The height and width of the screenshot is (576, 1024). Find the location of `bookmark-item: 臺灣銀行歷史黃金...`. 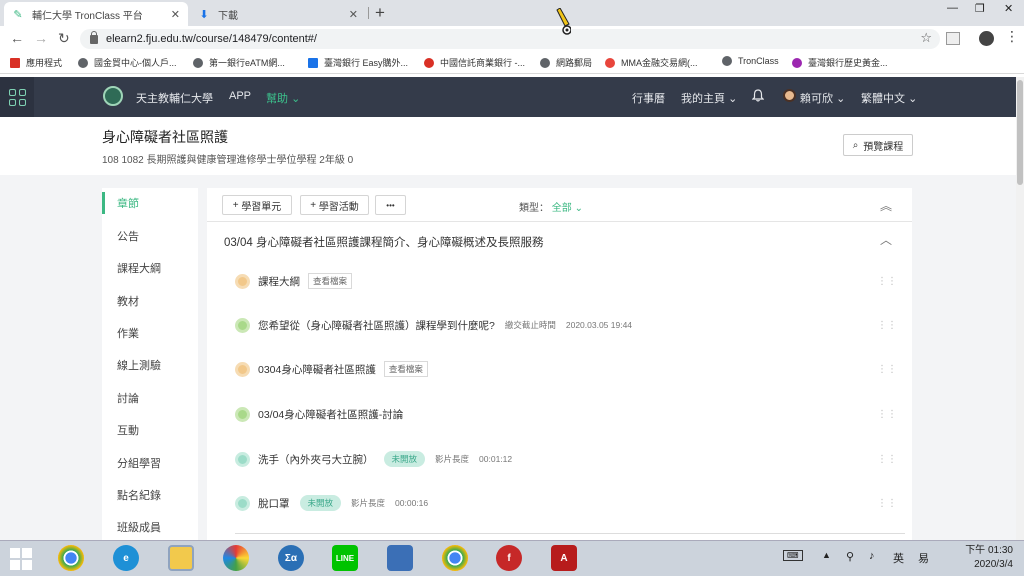

bookmark-item: 臺灣銀行歷史黃金... is located at coordinates (840, 62).